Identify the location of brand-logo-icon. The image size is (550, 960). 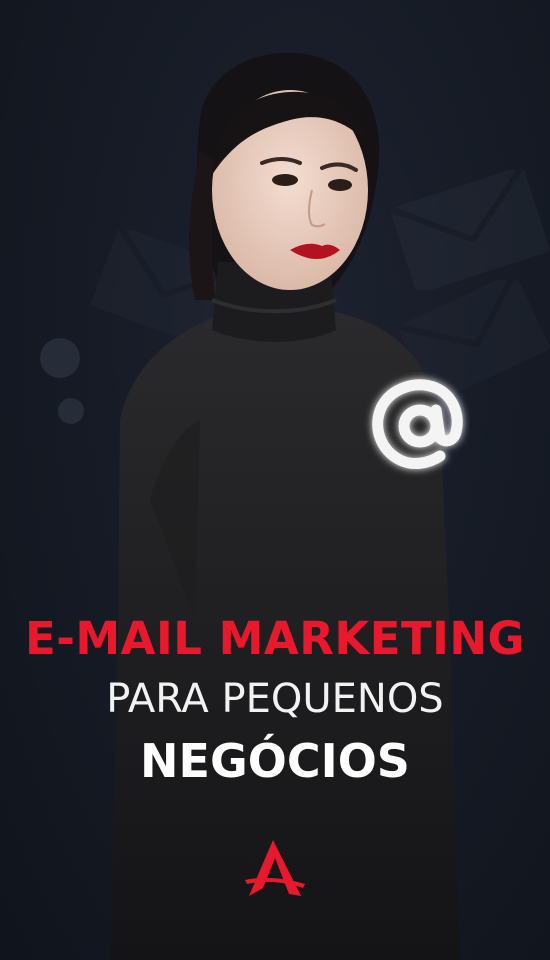
(275, 868).